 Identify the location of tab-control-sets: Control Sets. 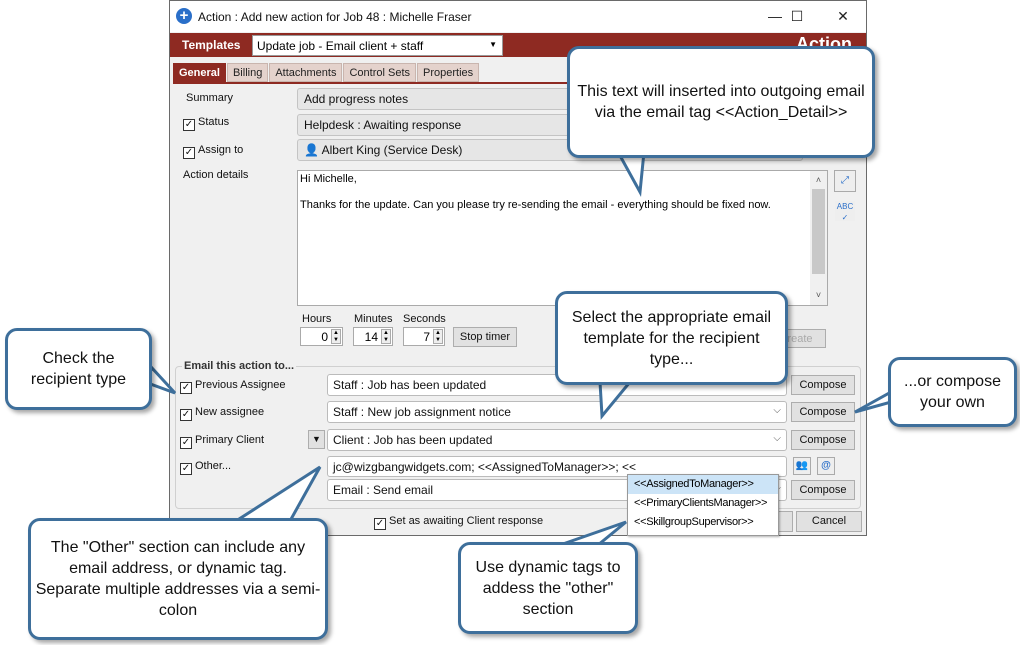
(379, 72).